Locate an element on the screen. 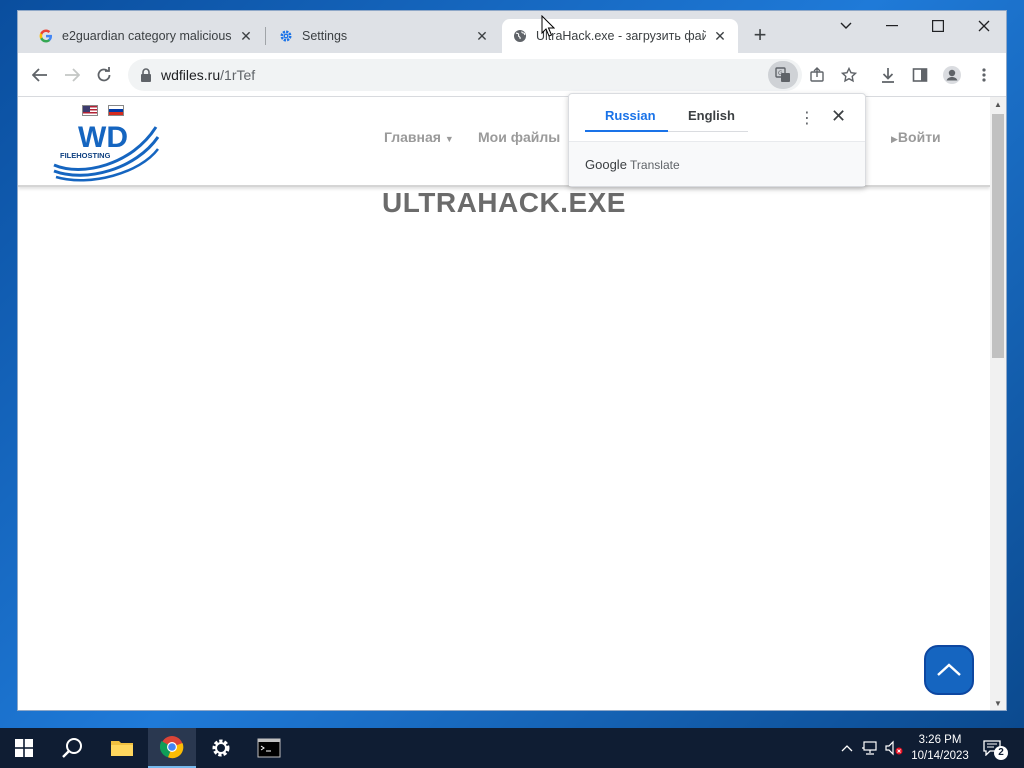 The image size is (1024, 768). active-tab-underline is located at coordinates (626, 131).